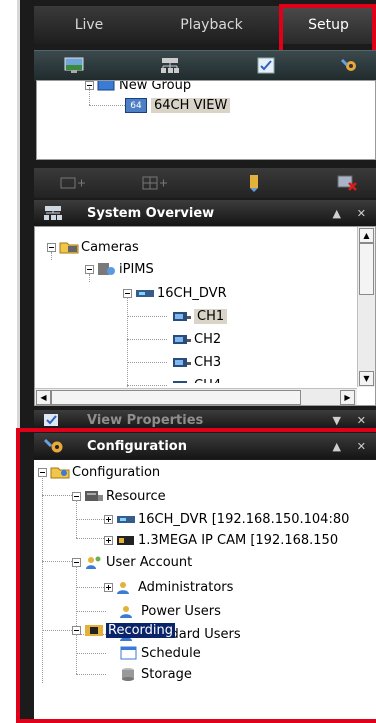  What do you see at coordinates (348, 185) in the screenshot?
I see `delete-icon` at bounding box center [348, 185].